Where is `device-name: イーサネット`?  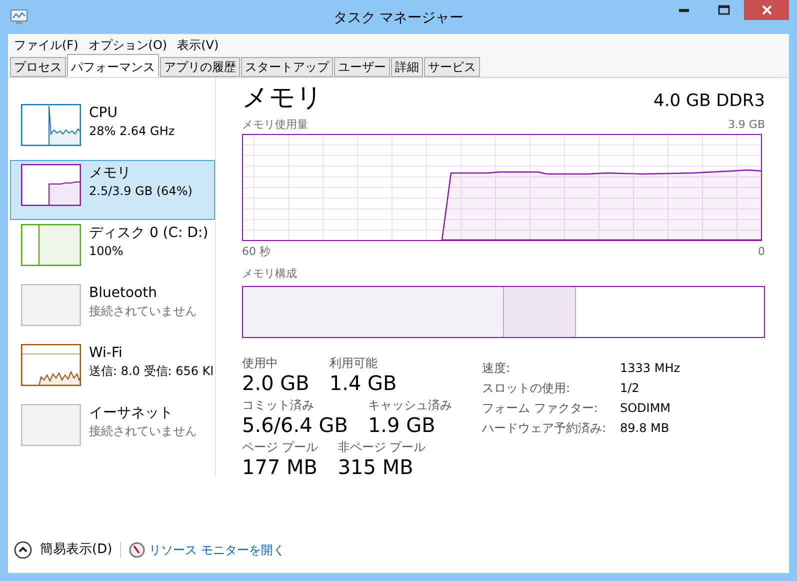 device-name: イーサネット is located at coordinates (131, 413).